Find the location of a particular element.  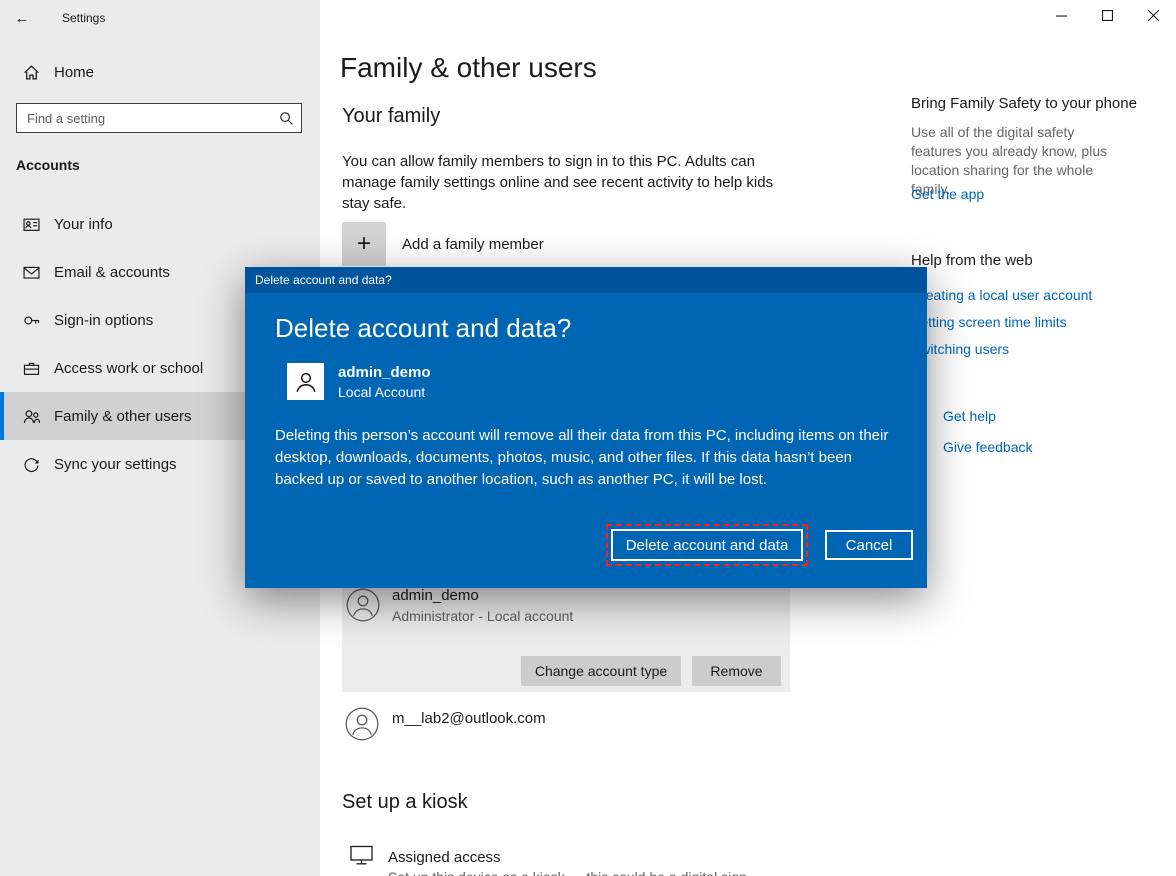

search-box is located at coordinates (159, 118).